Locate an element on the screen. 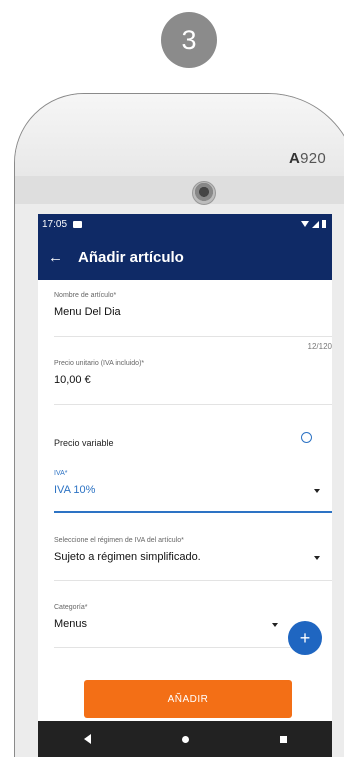 The width and height of the screenshot is (344, 757). plus-icon: + is located at coordinates (305, 638).